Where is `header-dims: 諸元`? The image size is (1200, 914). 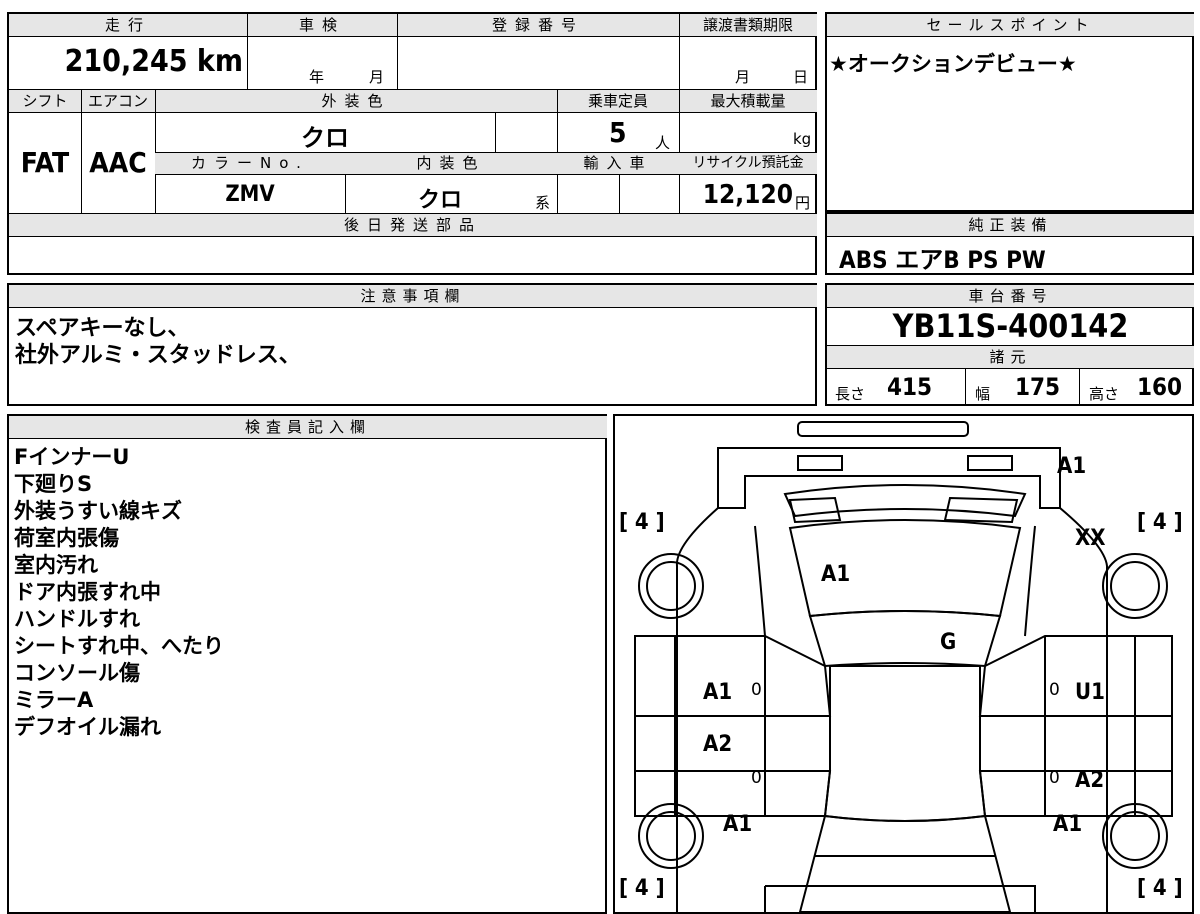
header-dims: 諸元 is located at coordinates (1010, 357).